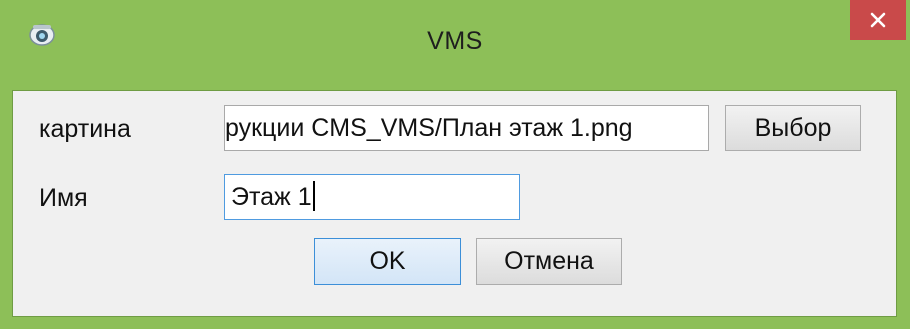 The image size is (910, 329). What do you see at coordinates (372, 197) in the screenshot?
I see `name-field: Этаж 1` at bounding box center [372, 197].